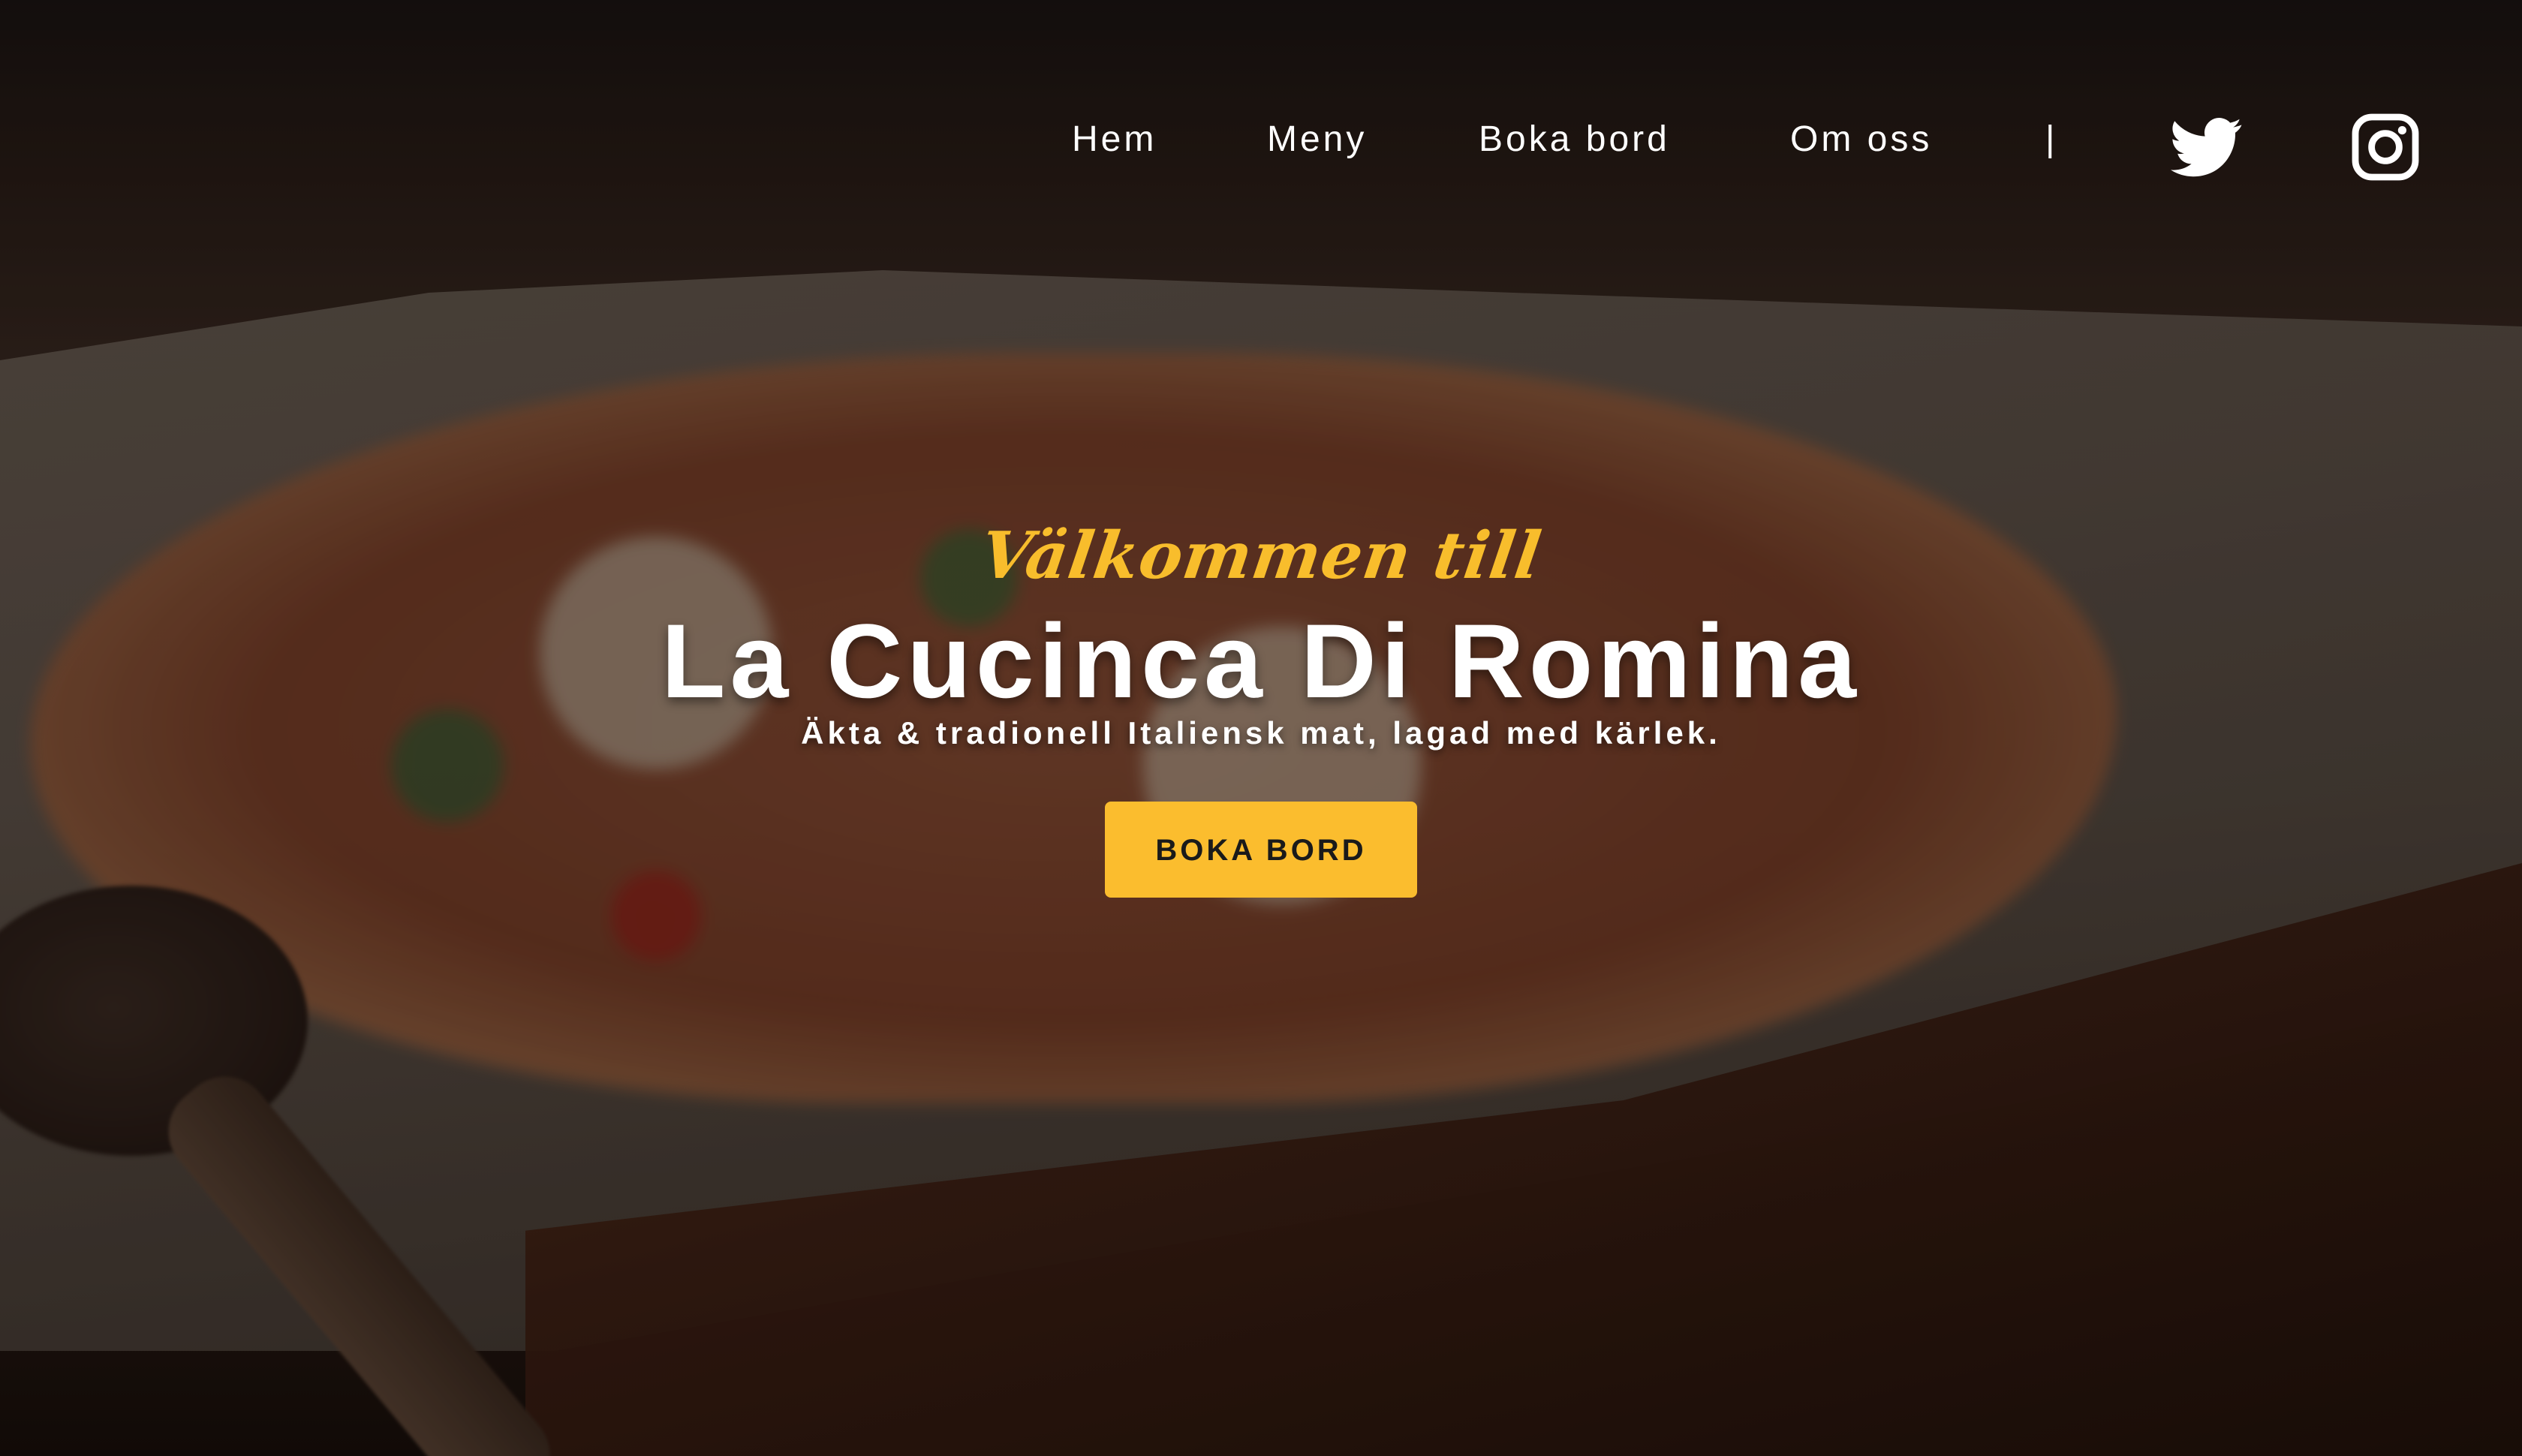  Describe the element at coordinates (1317, 139) in the screenshot. I see `nav-link-meny: Meny` at that location.